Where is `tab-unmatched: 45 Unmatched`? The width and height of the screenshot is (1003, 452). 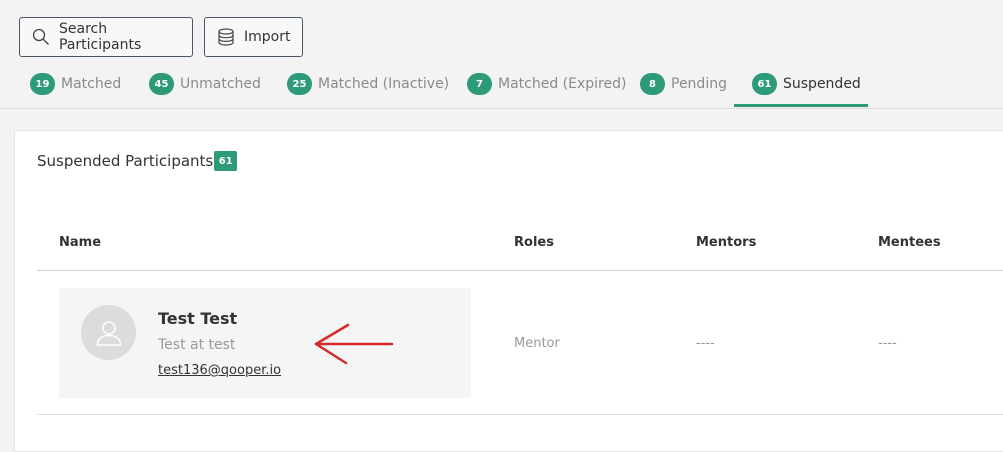 tab-unmatched: 45 Unmatched is located at coordinates (205, 84).